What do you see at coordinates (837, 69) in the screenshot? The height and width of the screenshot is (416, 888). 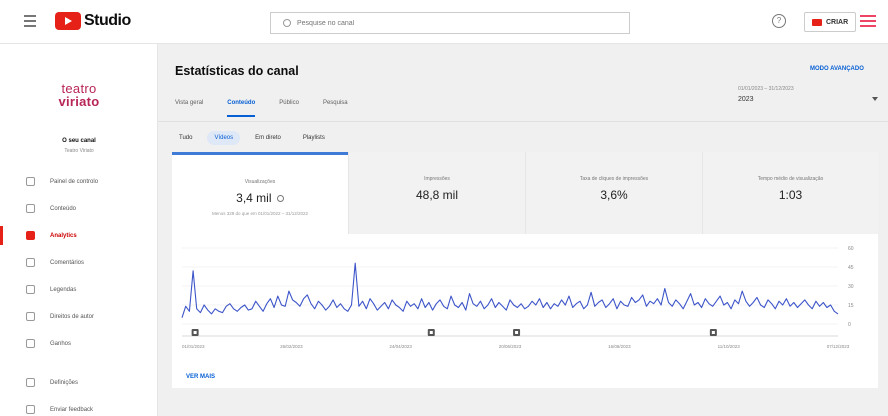 I see `advanced-mode-link: MODO AVANÇADO` at bounding box center [837, 69].